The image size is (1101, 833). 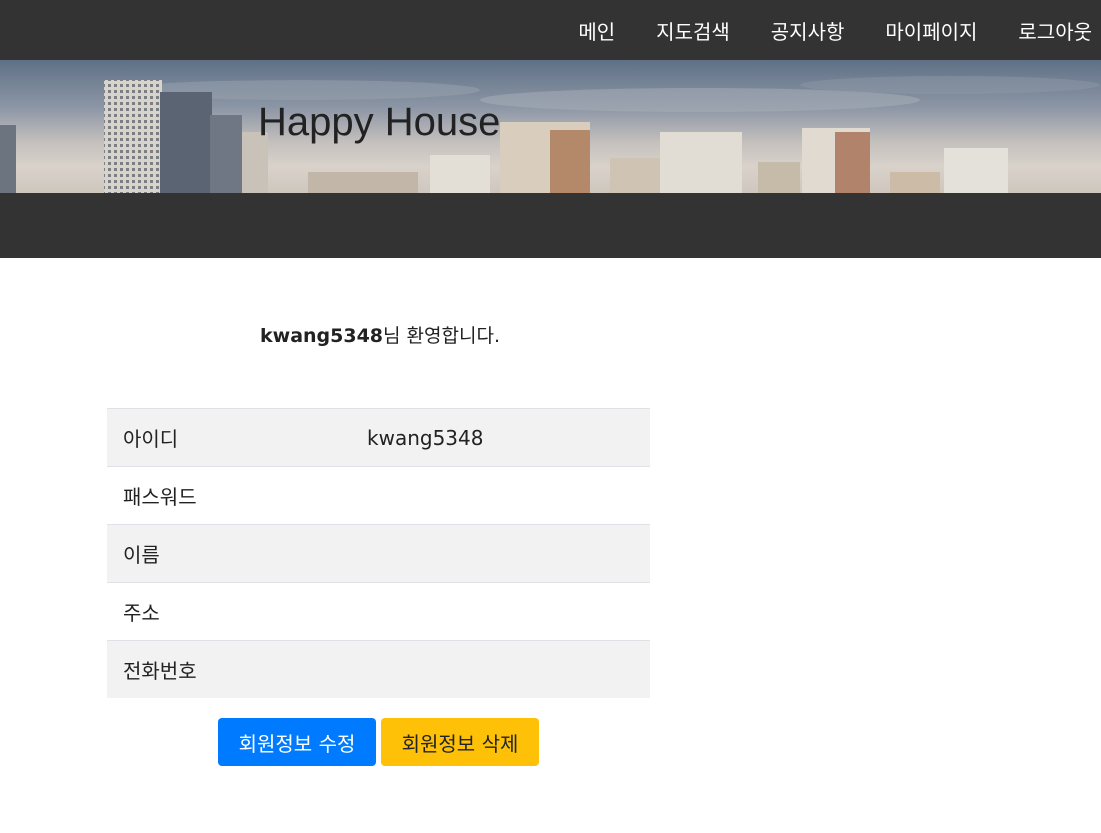 What do you see at coordinates (237, 553) in the screenshot?
I see `row-label: 이름` at bounding box center [237, 553].